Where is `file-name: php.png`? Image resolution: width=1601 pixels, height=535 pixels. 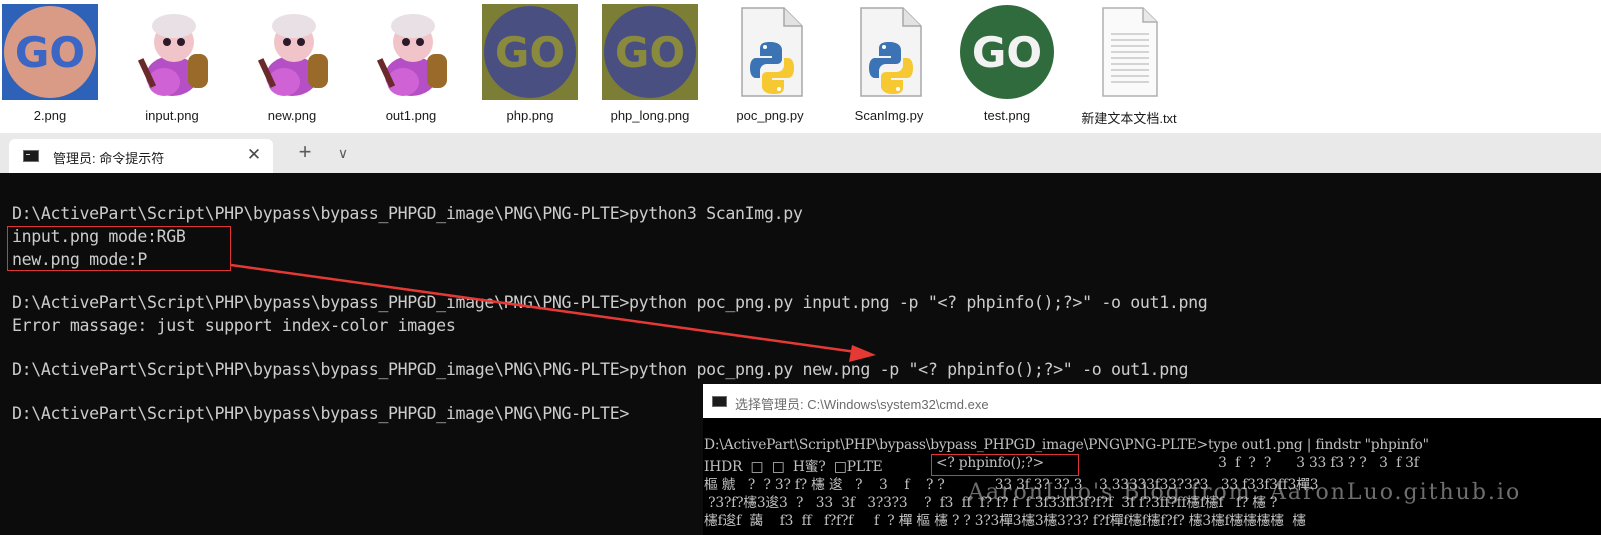
file-name: php.png is located at coordinates (530, 115).